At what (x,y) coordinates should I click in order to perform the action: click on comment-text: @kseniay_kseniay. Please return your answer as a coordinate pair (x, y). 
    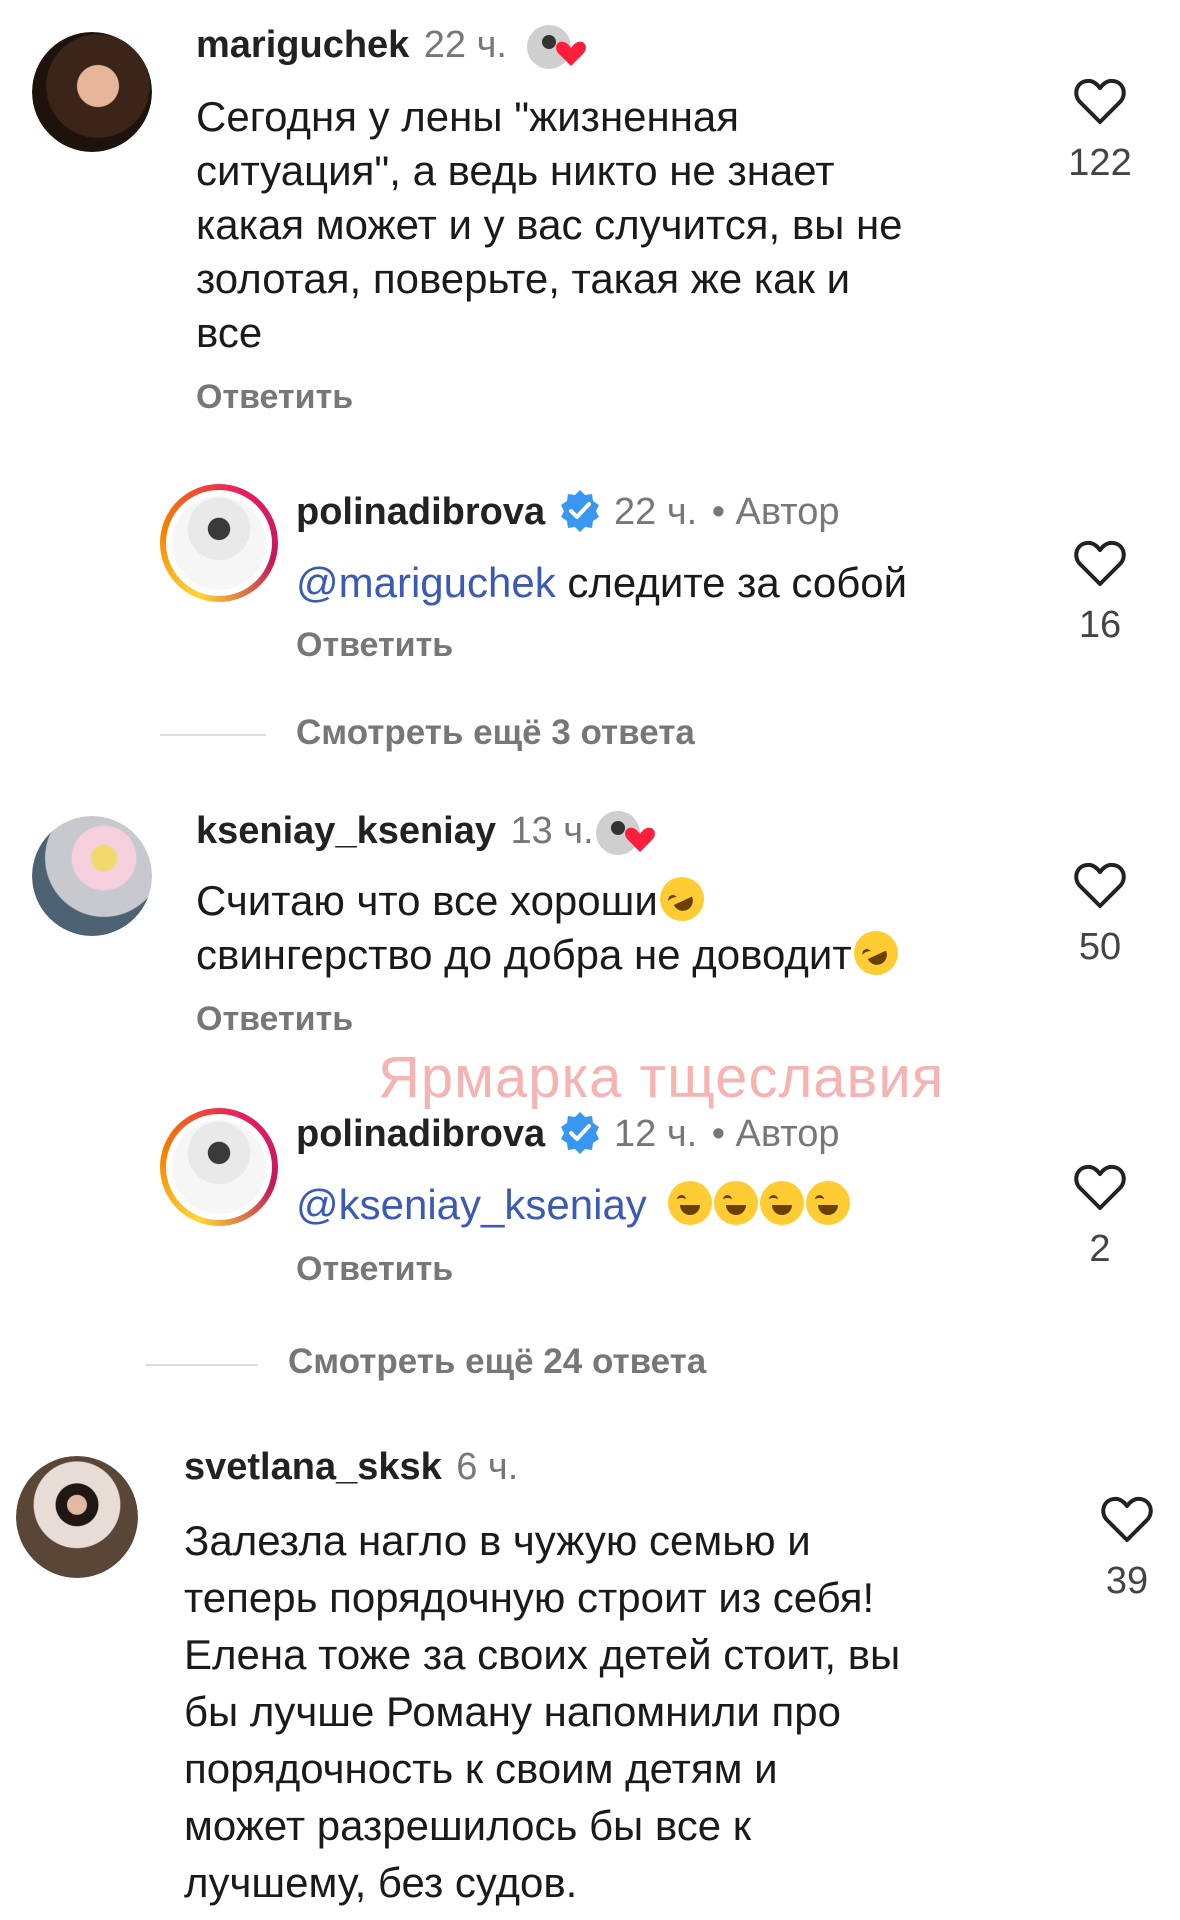
    Looking at the image, I should click on (573, 1205).